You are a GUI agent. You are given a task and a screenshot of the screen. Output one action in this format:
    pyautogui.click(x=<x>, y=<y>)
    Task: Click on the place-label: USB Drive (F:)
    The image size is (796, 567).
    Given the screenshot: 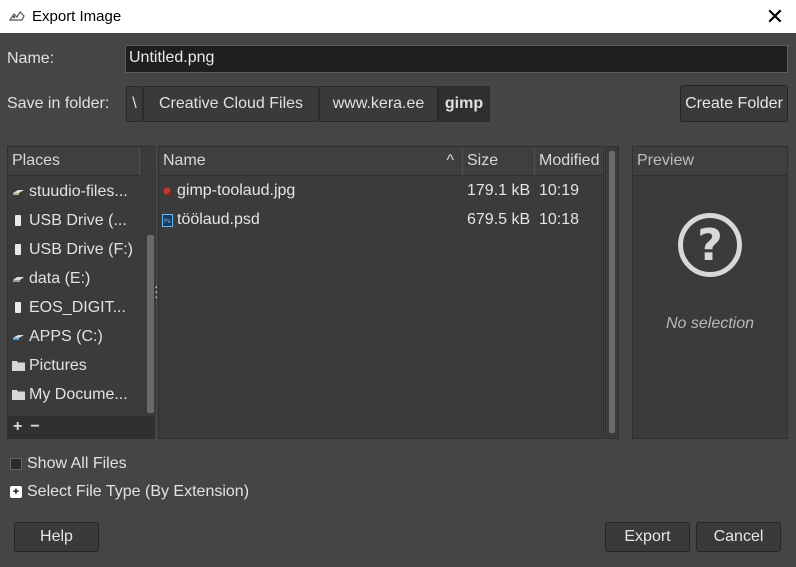 What is the action you would take?
    pyautogui.click(x=81, y=249)
    